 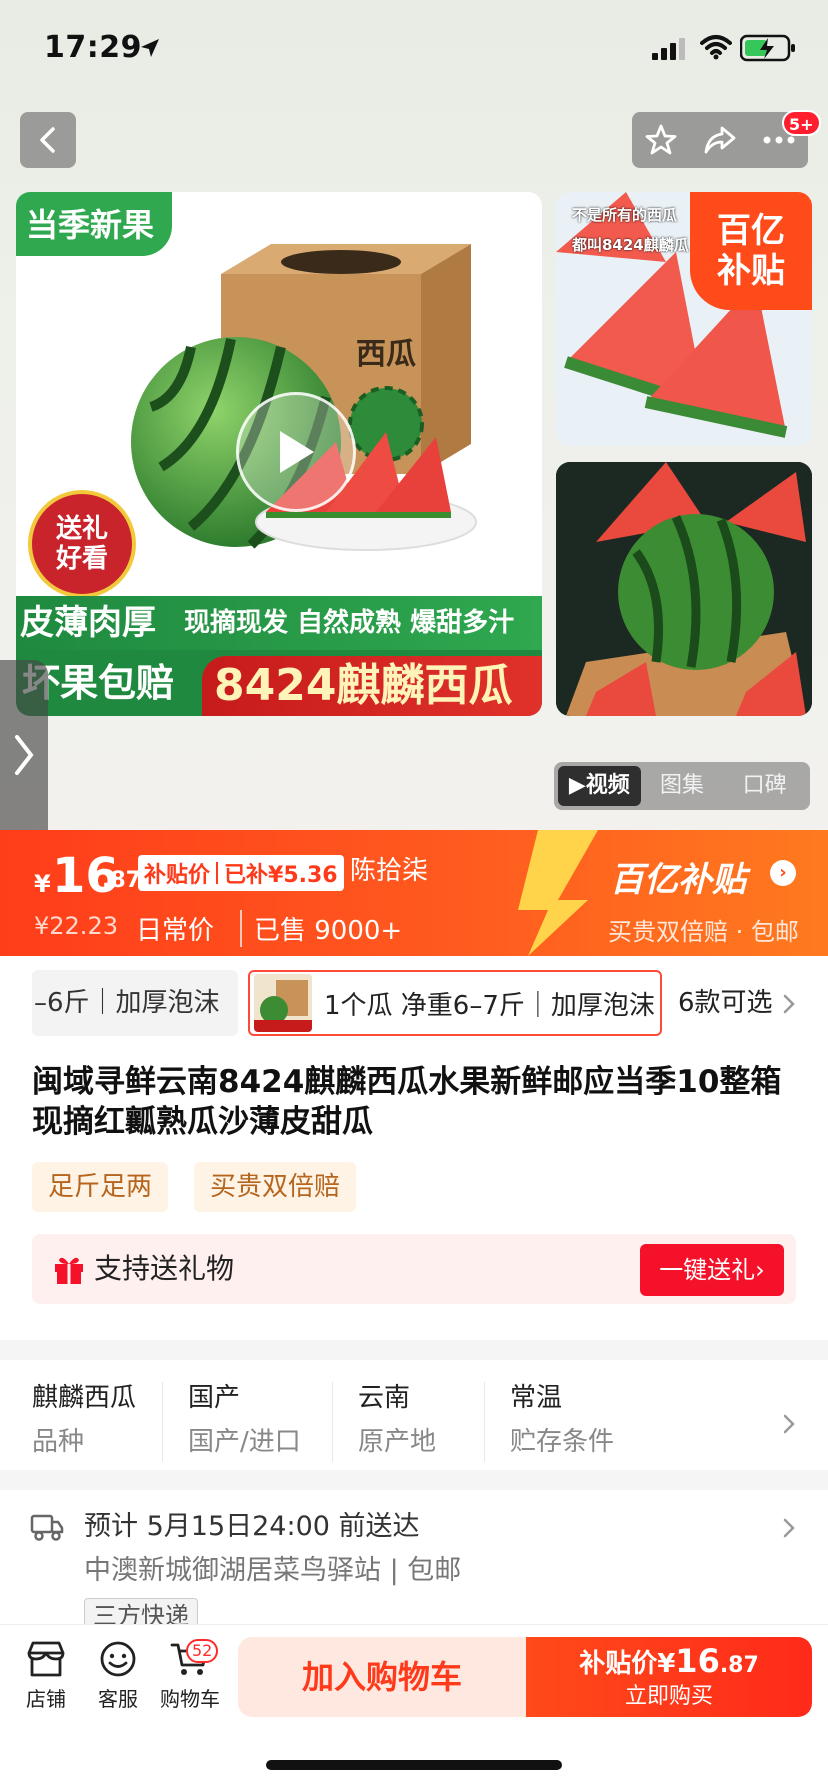 What do you see at coordinates (81, 559) in the screenshot?
I see `seal-line2: 好看` at bounding box center [81, 559].